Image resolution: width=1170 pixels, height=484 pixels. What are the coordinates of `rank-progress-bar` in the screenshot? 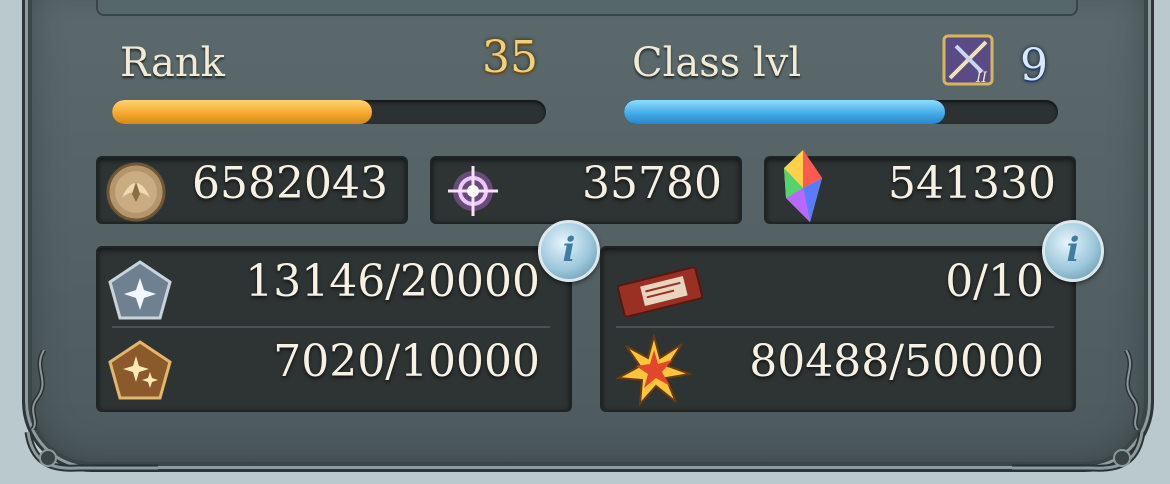 It's located at (329, 112).